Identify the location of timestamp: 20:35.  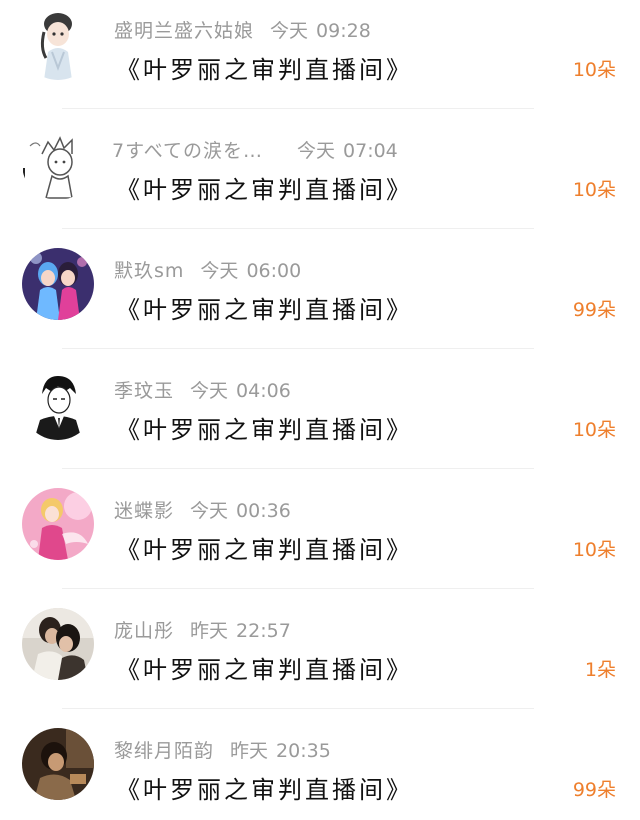
(303, 751).